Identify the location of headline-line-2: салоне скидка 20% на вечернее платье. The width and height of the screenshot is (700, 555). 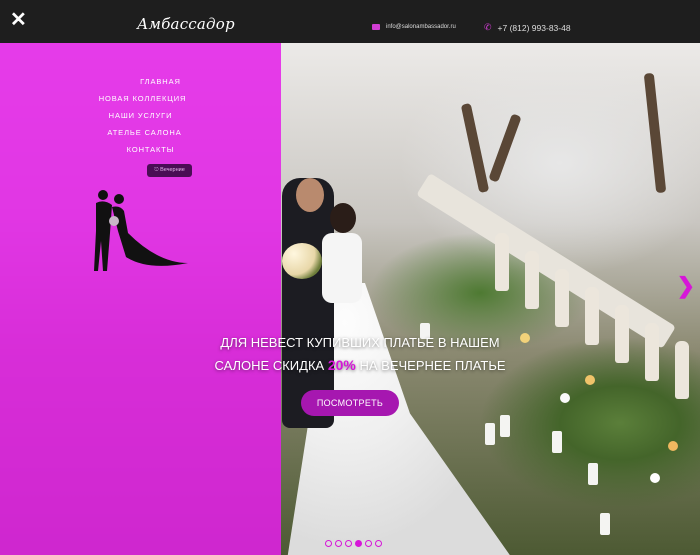
(360, 365).